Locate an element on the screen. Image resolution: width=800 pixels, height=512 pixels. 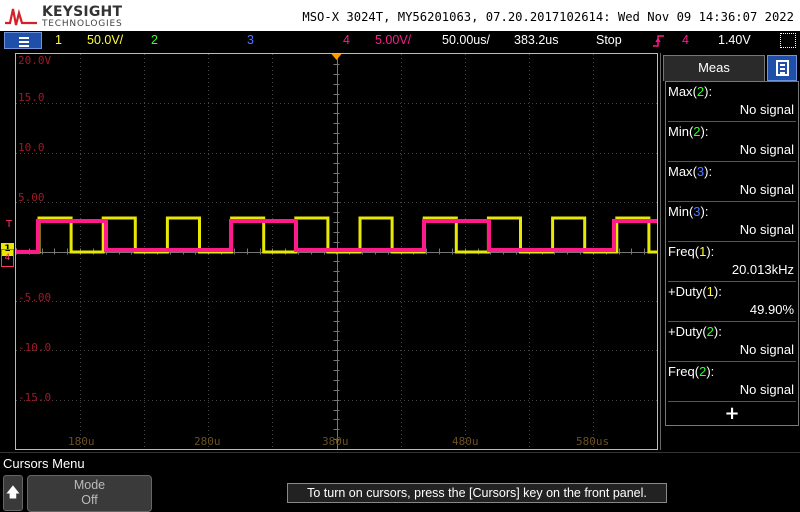
trigger-level: 1.40V is located at coordinates (734, 40).